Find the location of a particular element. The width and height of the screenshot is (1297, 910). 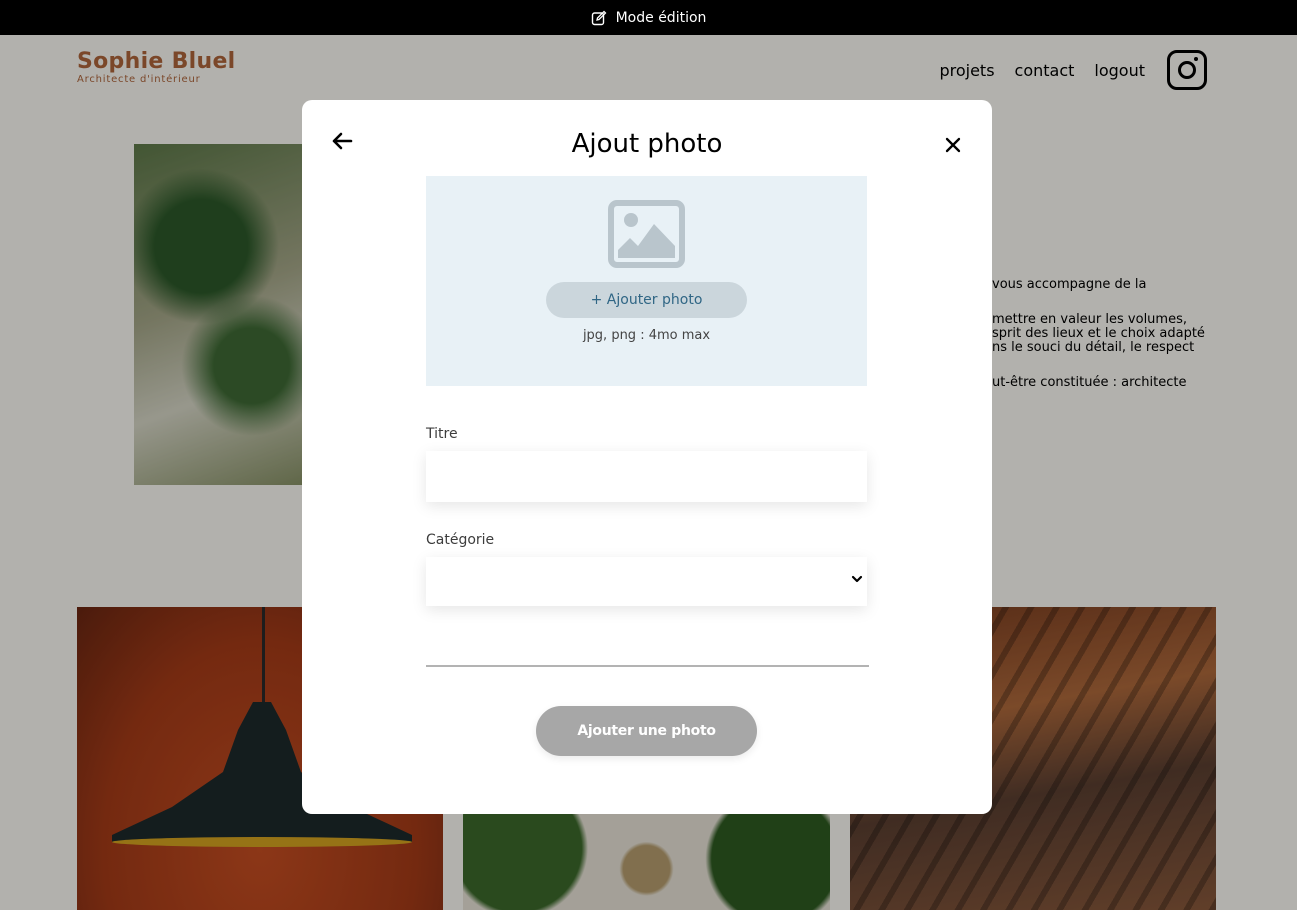

modal-title: Ajout photo is located at coordinates (647, 144).